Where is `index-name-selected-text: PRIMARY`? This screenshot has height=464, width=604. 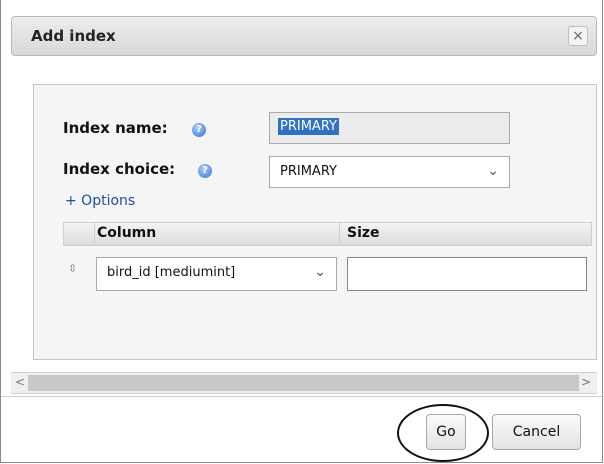 index-name-selected-text: PRIMARY is located at coordinates (308, 126).